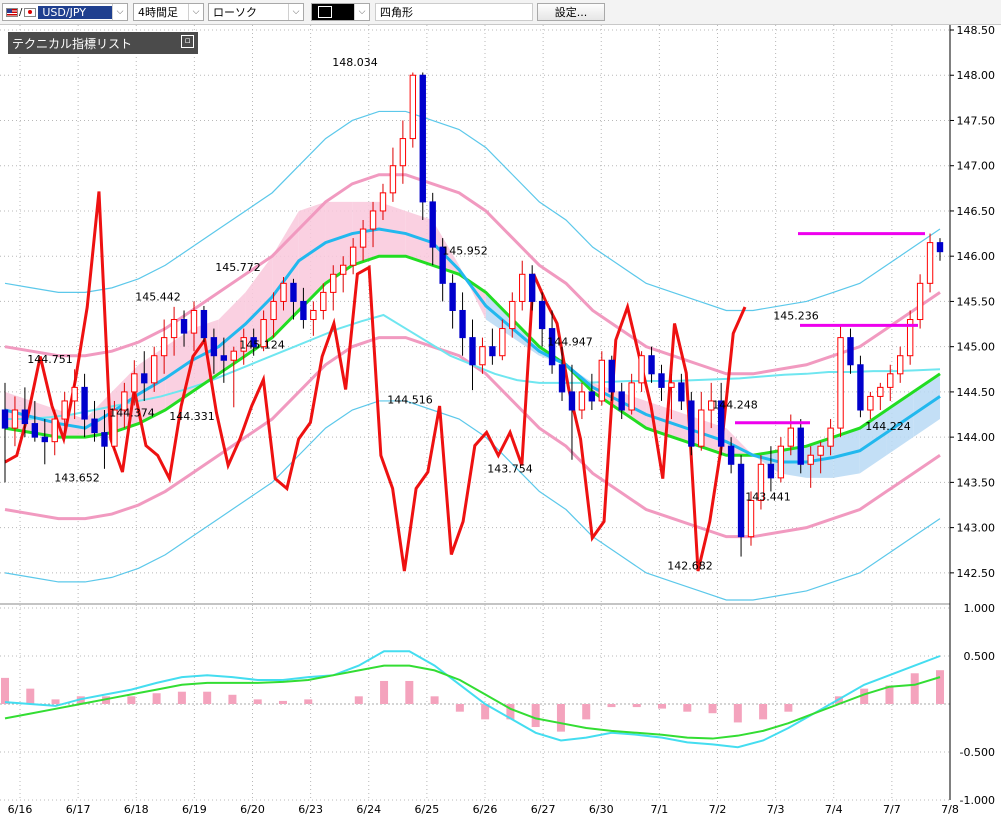 The image size is (1001, 821). What do you see at coordinates (976, 211) in the screenshot?
I see `price-tick-label: 146.50` at bounding box center [976, 211].